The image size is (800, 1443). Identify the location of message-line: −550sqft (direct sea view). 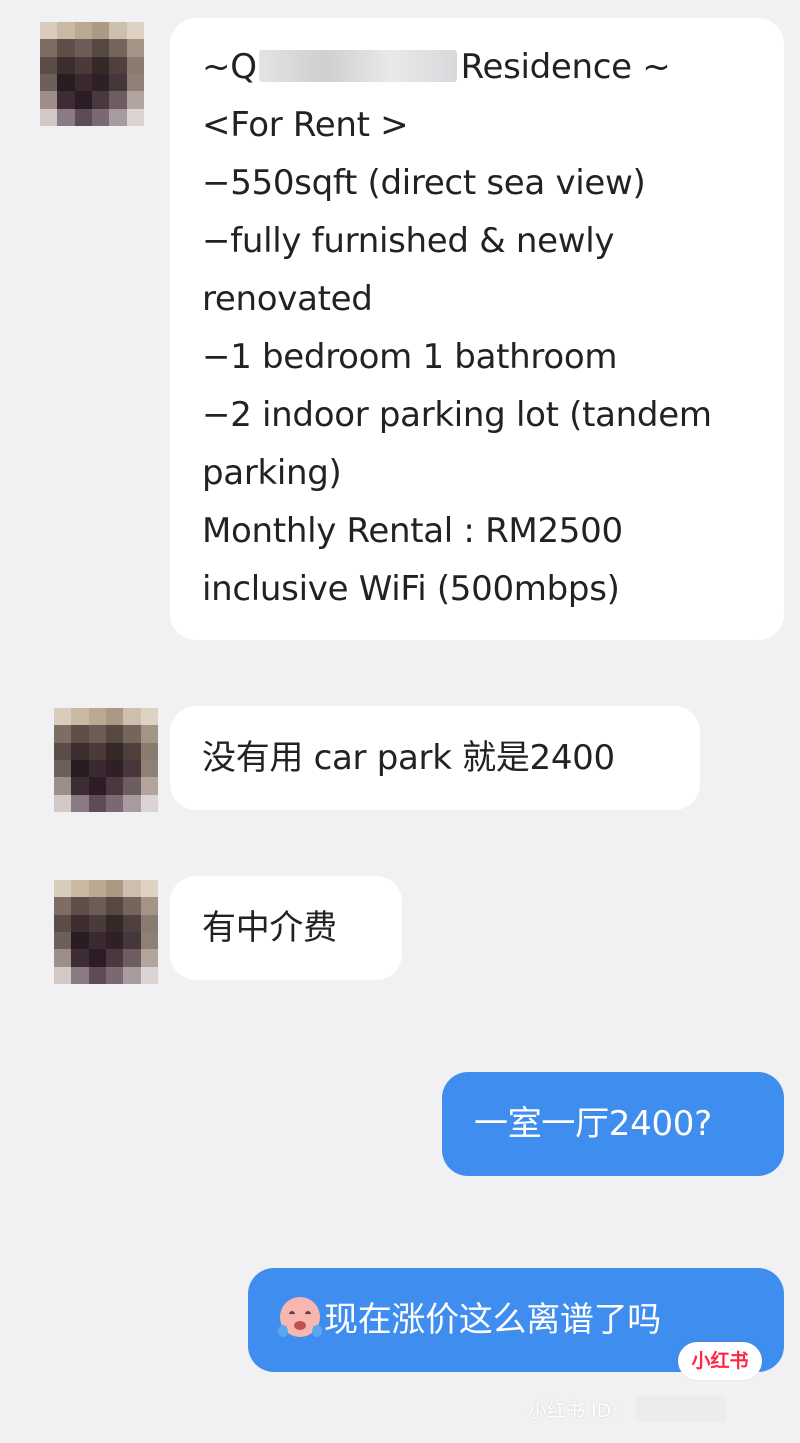
(424, 183).